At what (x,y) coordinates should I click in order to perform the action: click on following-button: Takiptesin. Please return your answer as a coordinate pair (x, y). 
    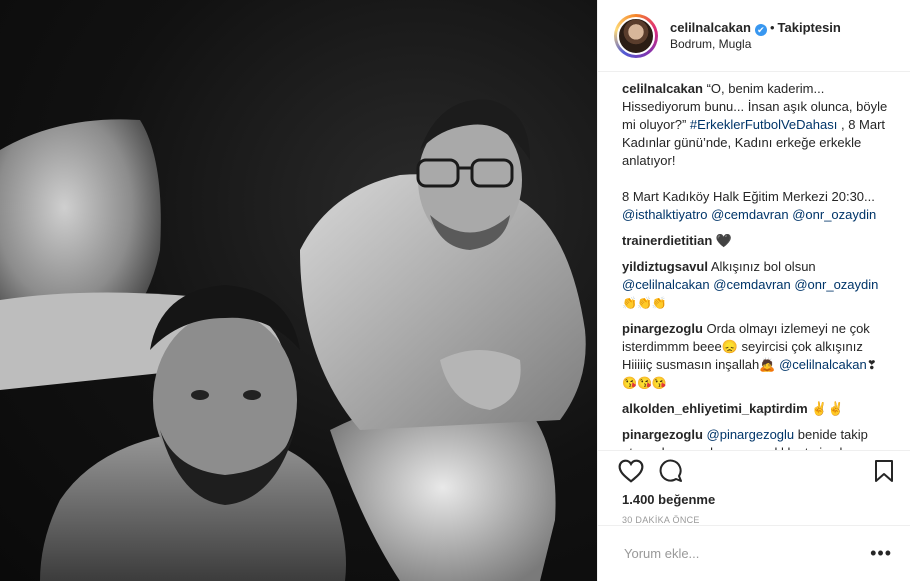
    Looking at the image, I should click on (809, 27).